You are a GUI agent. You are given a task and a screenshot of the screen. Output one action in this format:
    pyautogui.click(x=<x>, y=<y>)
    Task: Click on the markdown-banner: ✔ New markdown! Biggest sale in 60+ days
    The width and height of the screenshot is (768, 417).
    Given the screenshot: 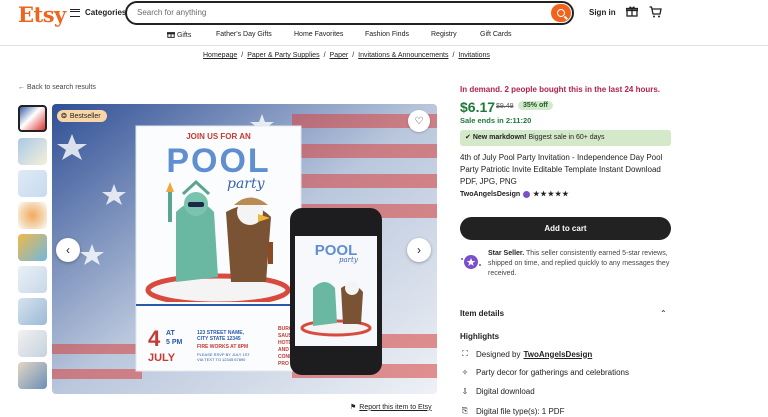 What is the action you would take?
    pyautogui.click(x=565, y=138)
    